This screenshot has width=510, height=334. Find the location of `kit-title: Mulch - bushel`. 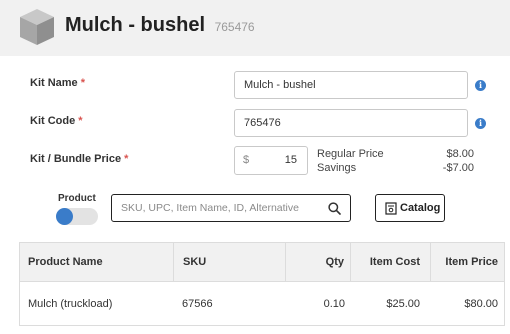

kit-title: Mulch - bushel is located at coordinates (135, 25).